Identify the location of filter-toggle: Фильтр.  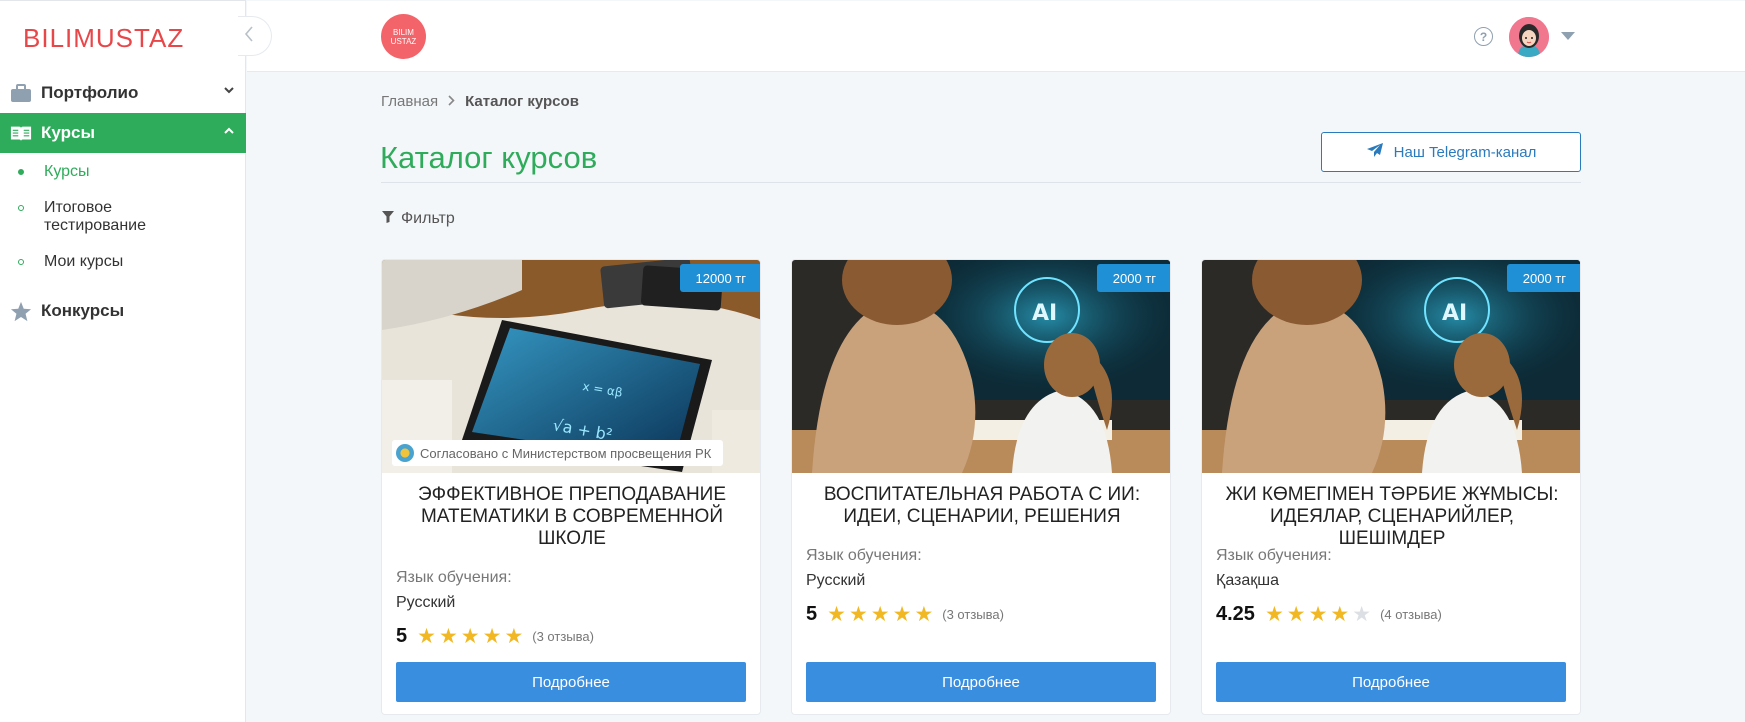
(418, 219).